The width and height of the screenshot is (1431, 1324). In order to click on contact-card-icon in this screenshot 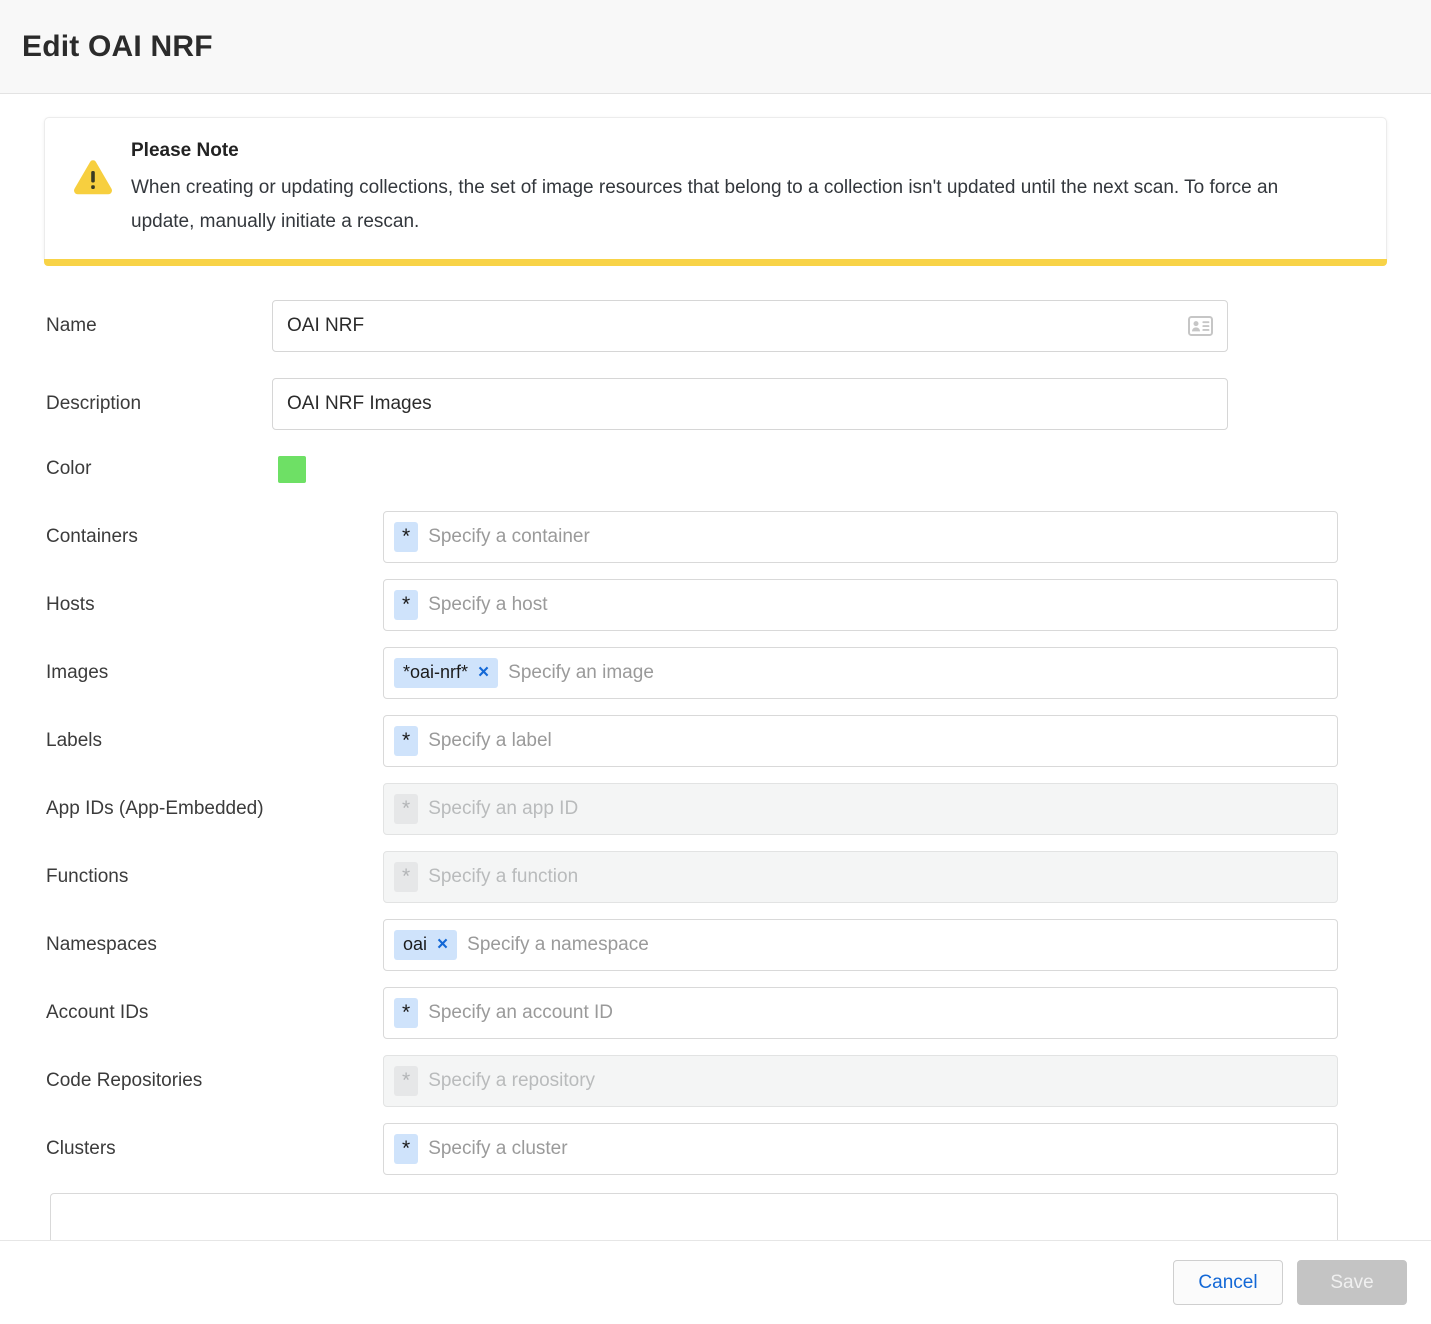, I will do `click(1200, 325)`.